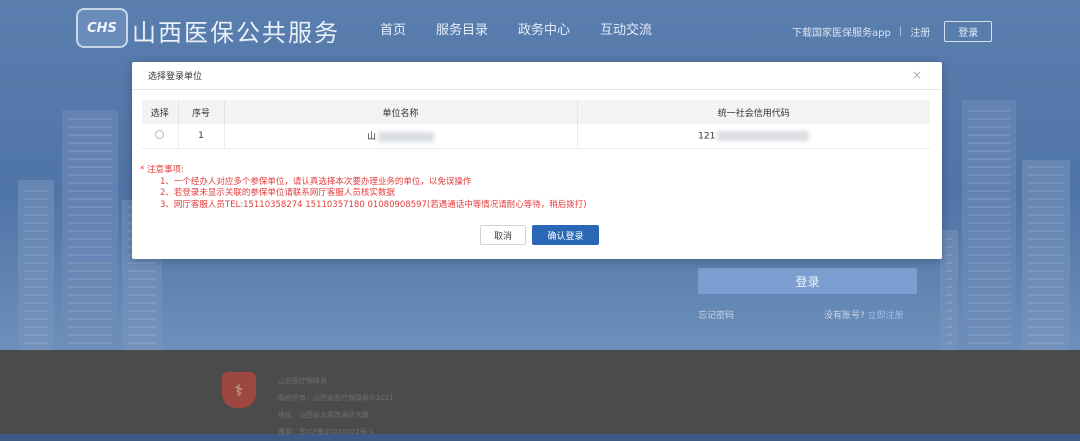 The image size is (1080, 441). What do you see at coordinates (968, 31) in the screenshot?
I see `login-button: 登录` at bounding box center [968, 31].